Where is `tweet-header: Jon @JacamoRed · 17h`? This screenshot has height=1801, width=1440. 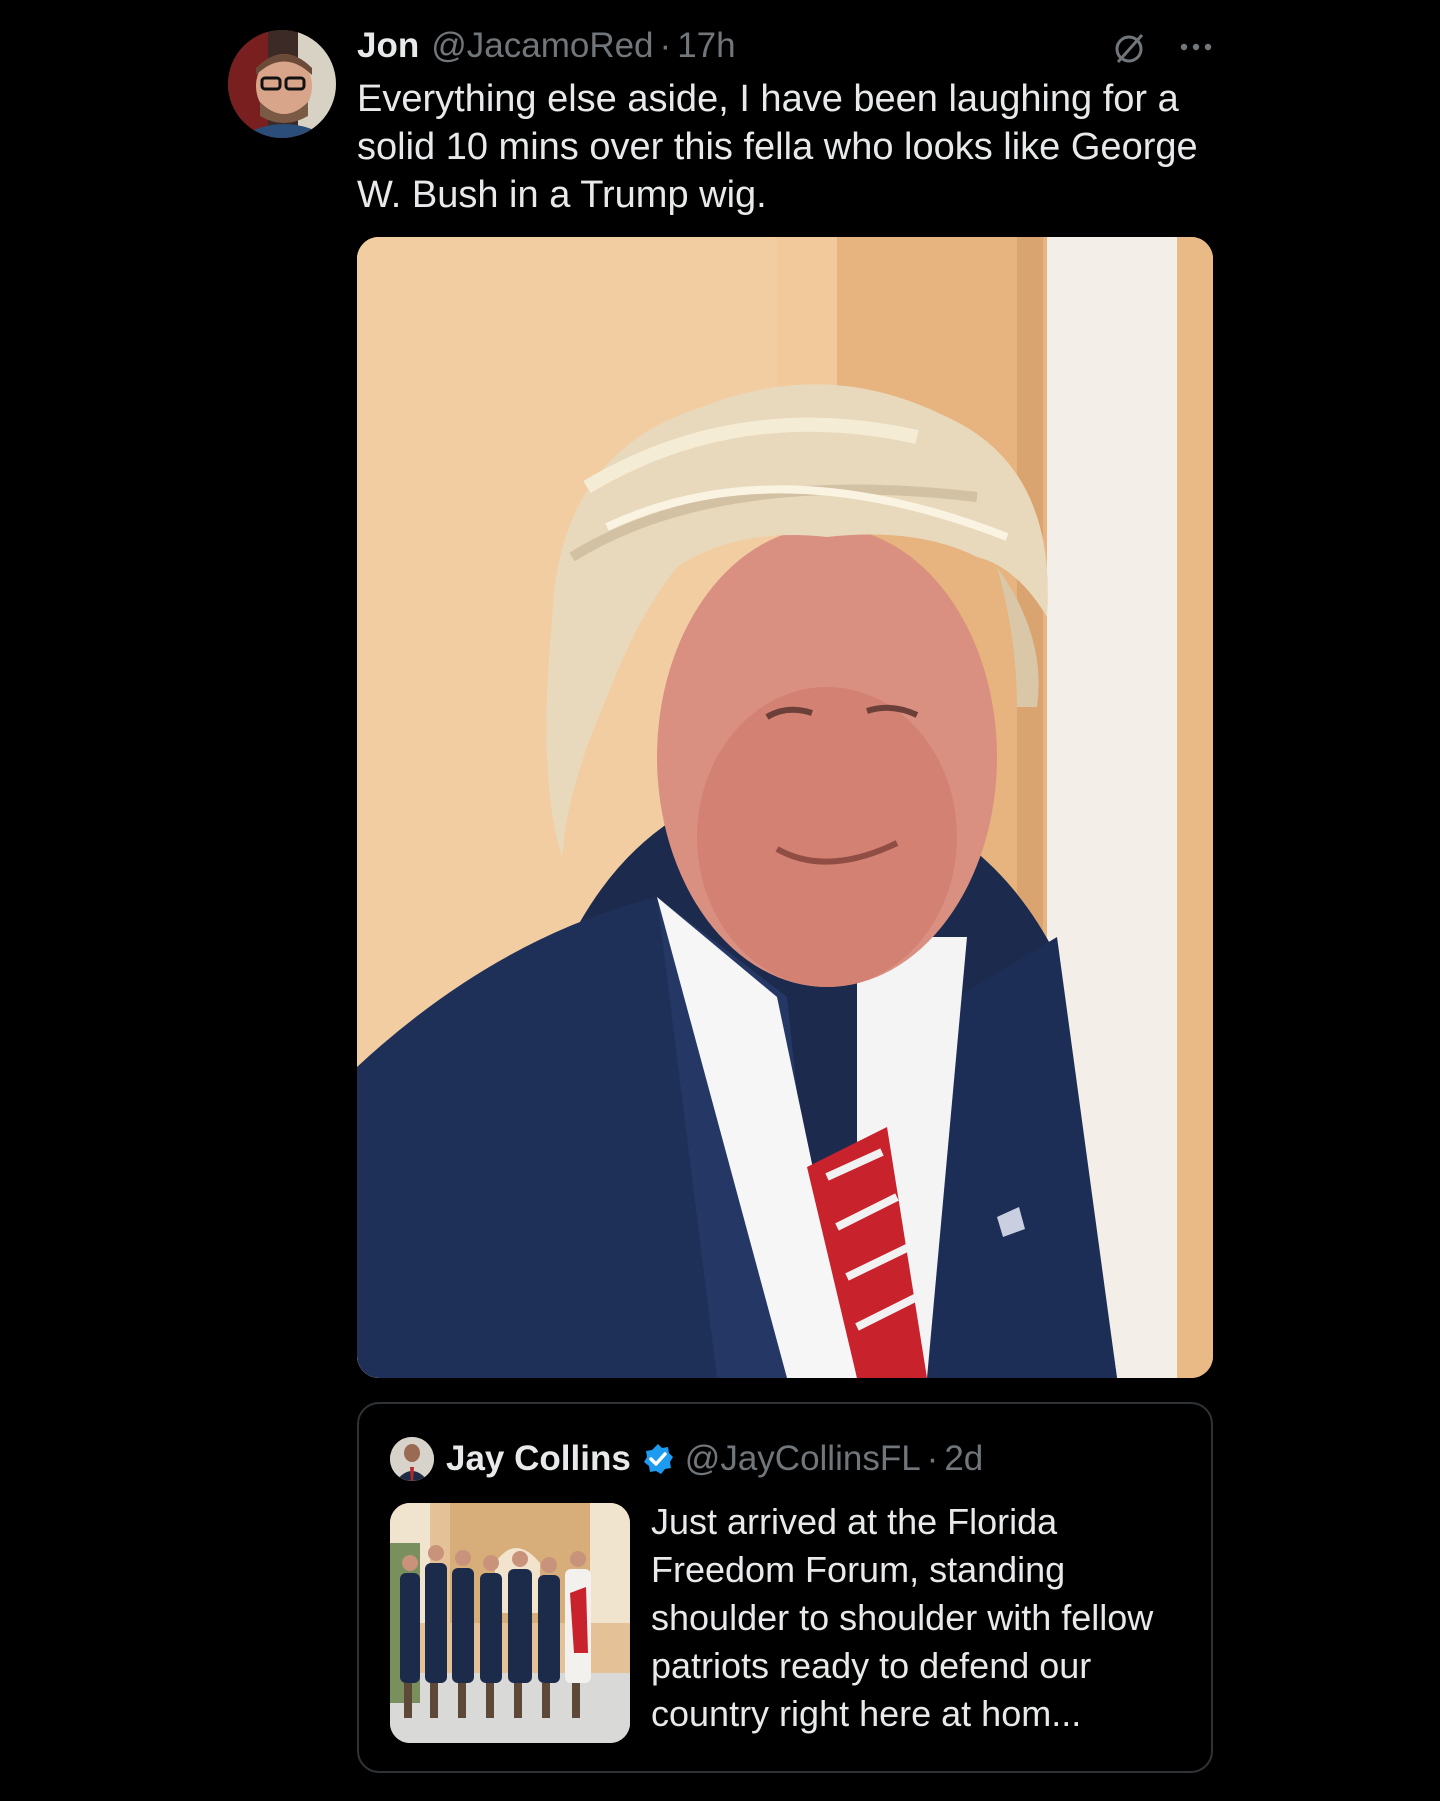
tweet-header: Jon @JacamoRed · 17h is located at coordinates (546, 48).